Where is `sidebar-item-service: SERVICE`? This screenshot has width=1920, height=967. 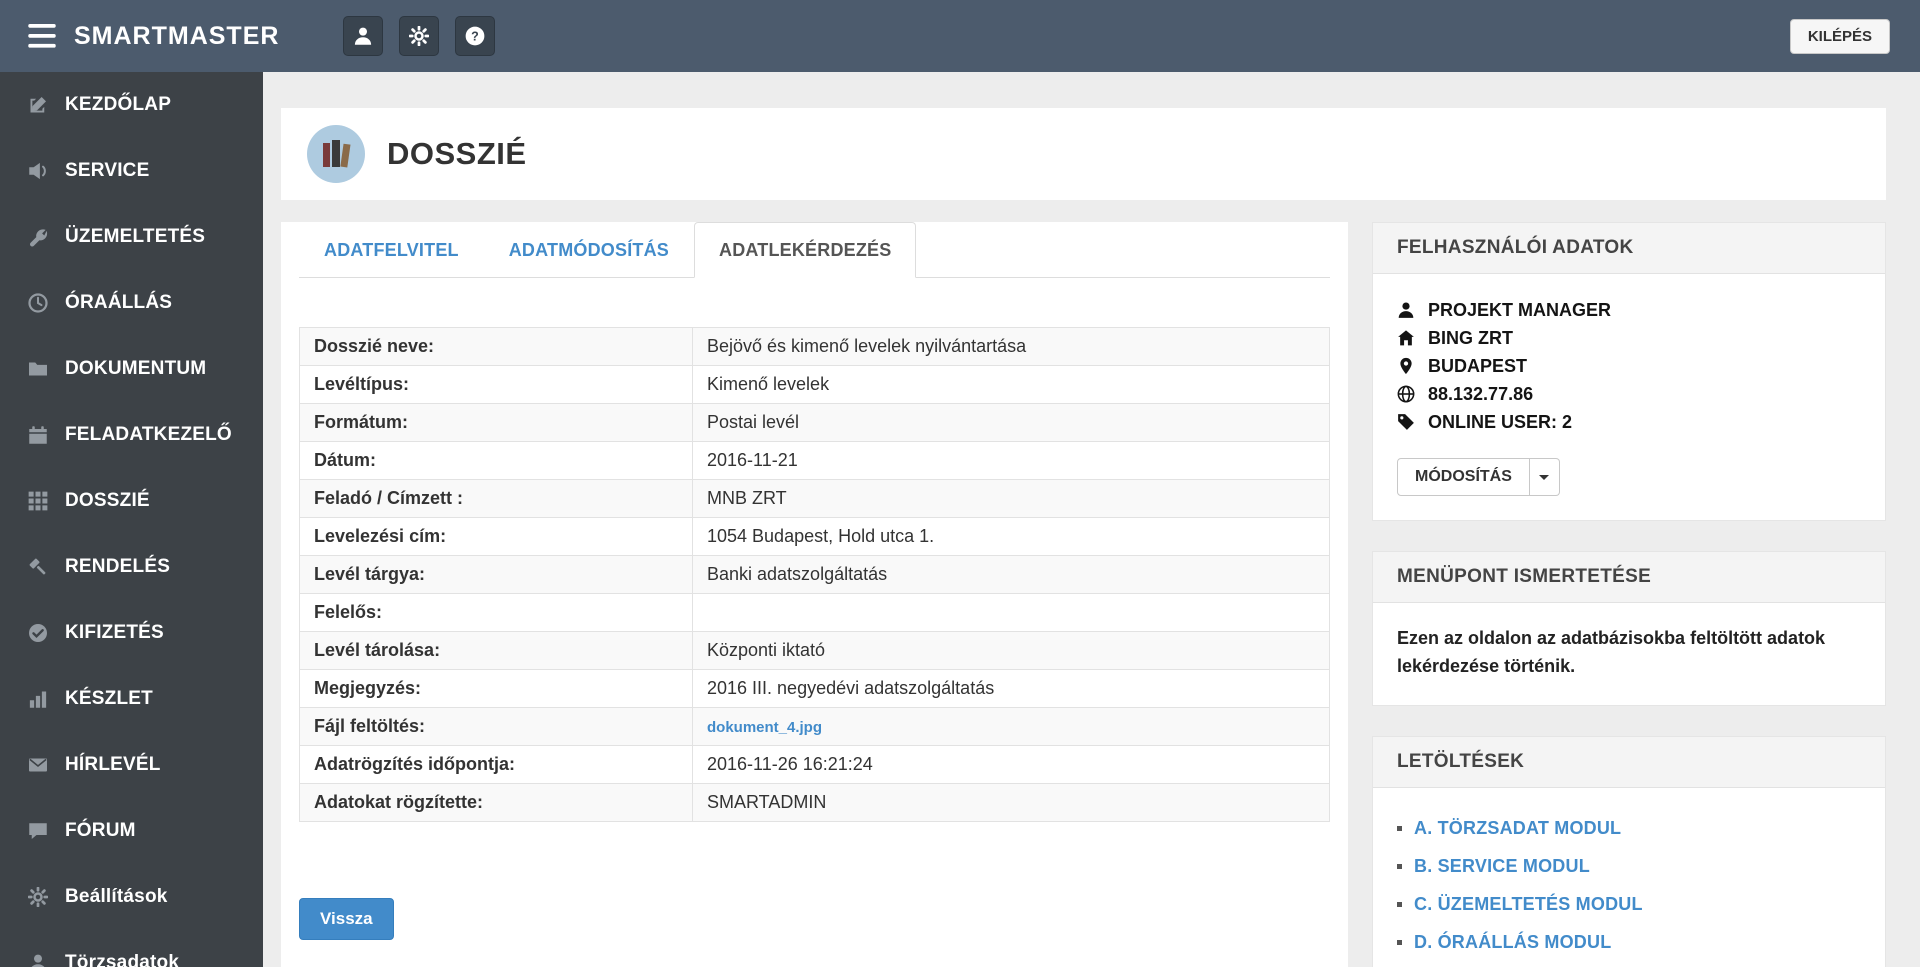
sidebar-item-service: SERVICE is located at coordinates (131, 171).